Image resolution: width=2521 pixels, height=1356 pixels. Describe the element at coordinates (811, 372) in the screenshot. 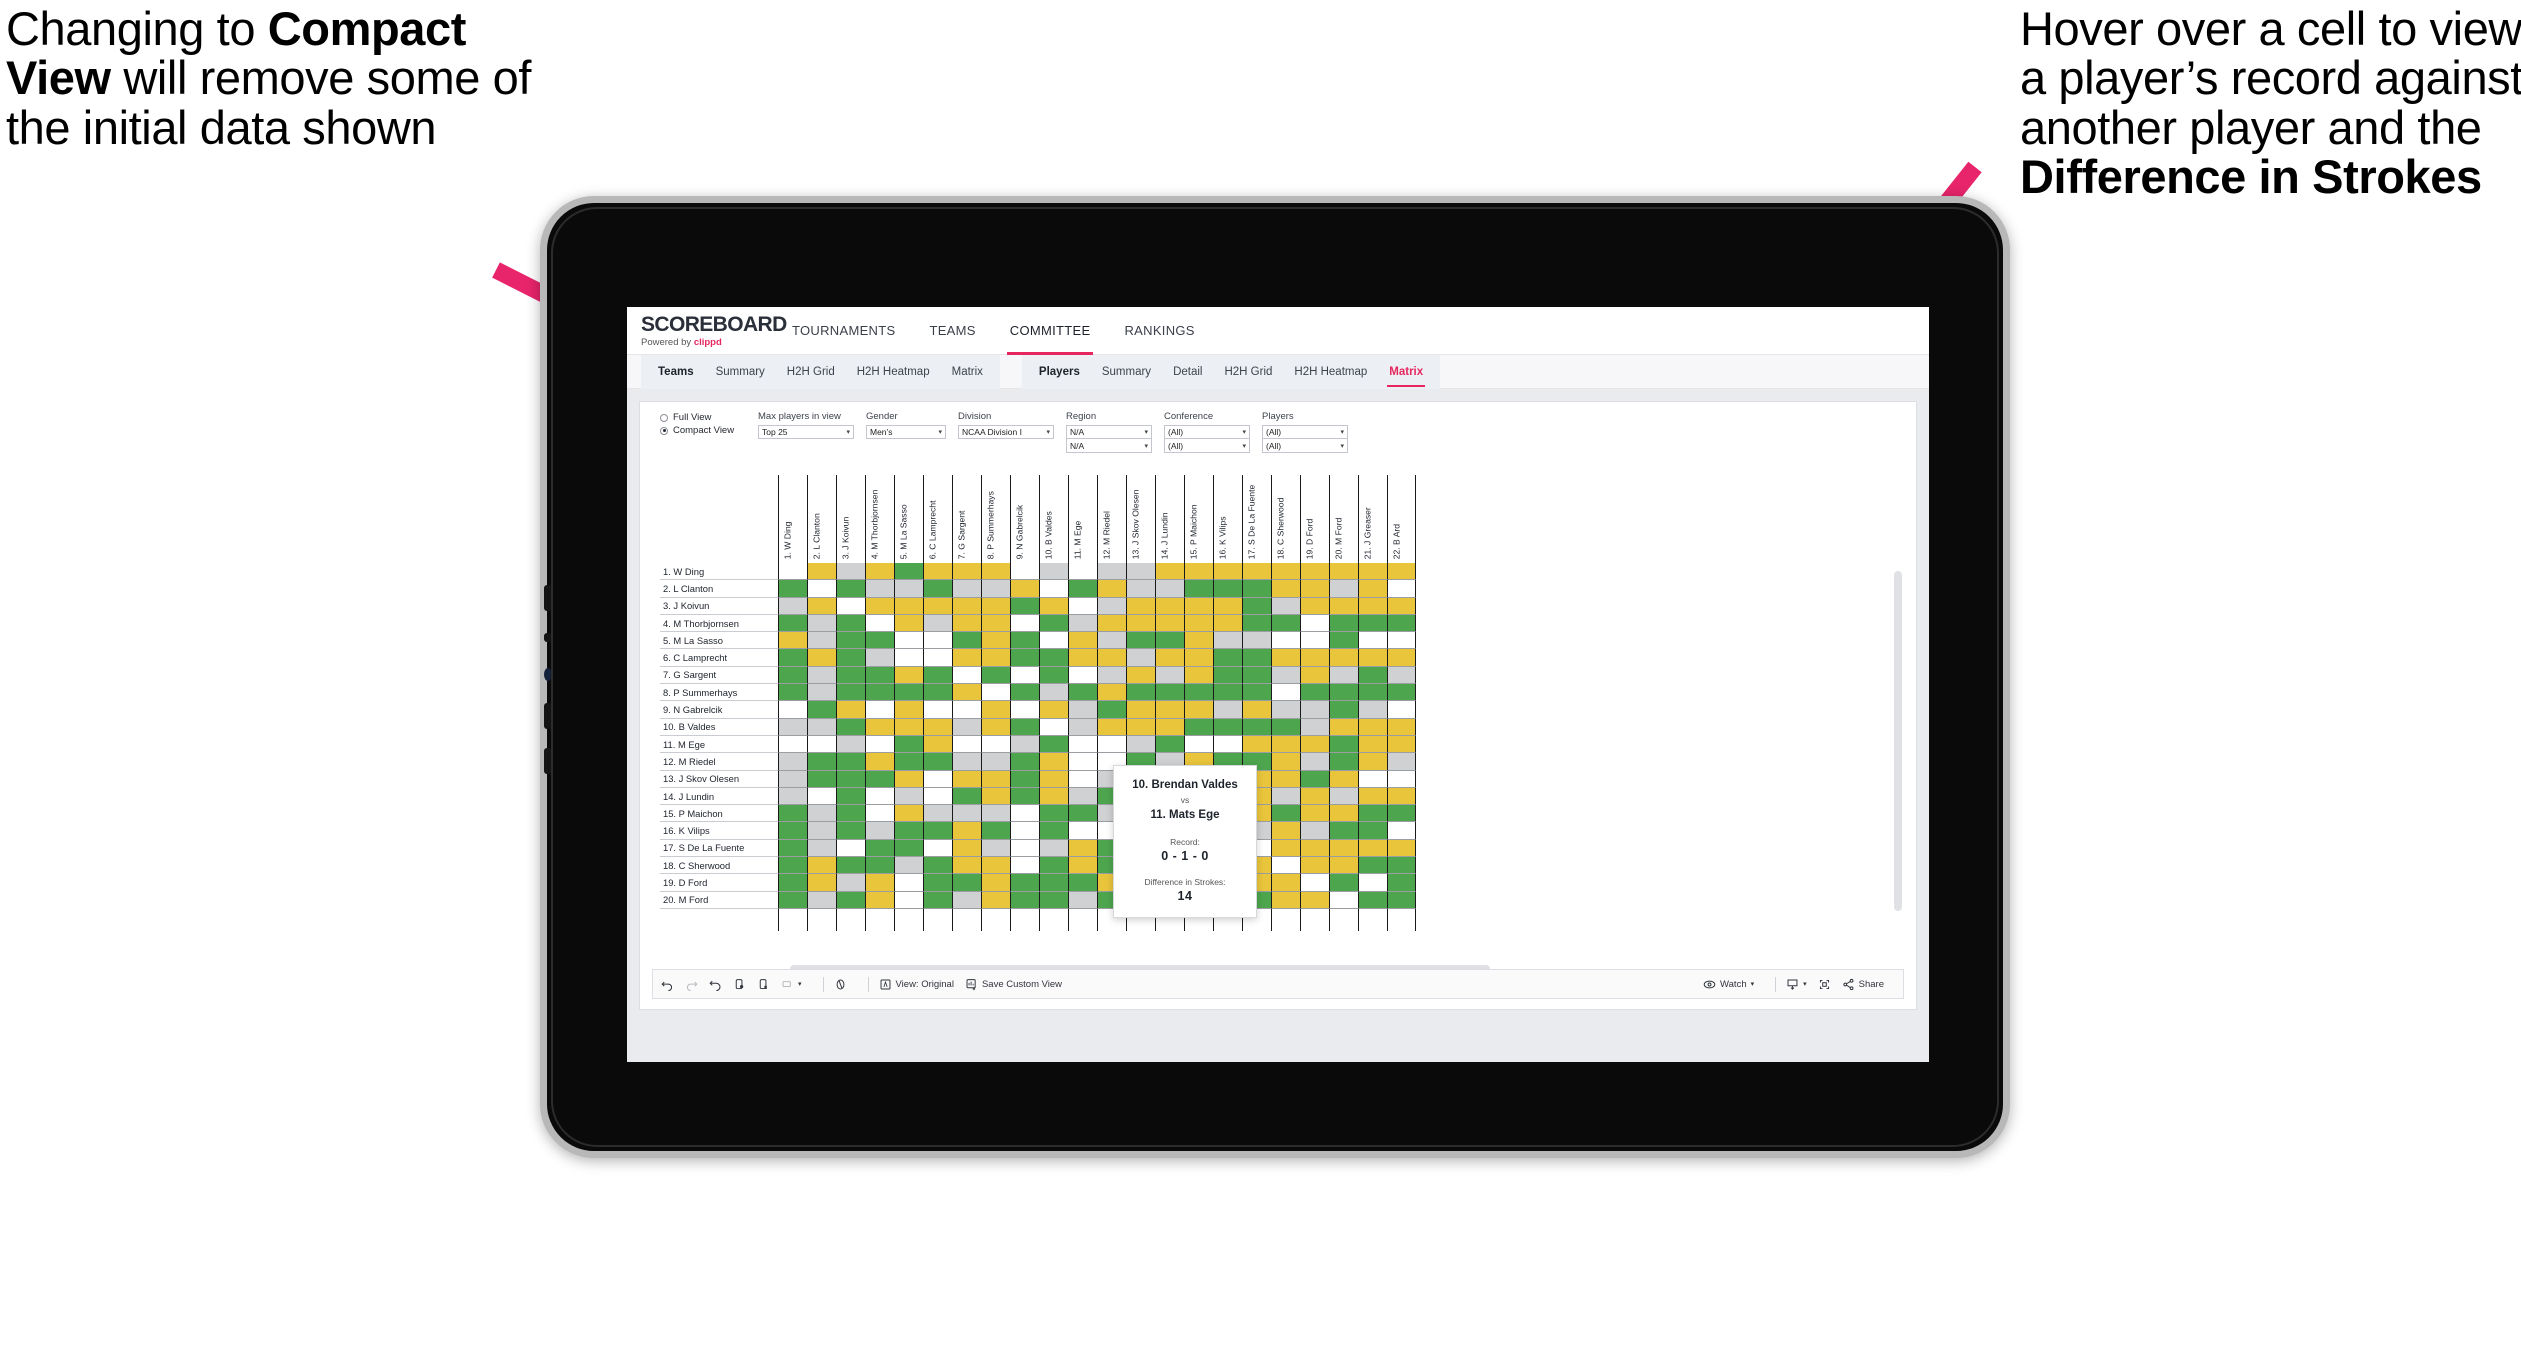

I see `subnav-teams-h2h-grid: H2H Grid` at that location.